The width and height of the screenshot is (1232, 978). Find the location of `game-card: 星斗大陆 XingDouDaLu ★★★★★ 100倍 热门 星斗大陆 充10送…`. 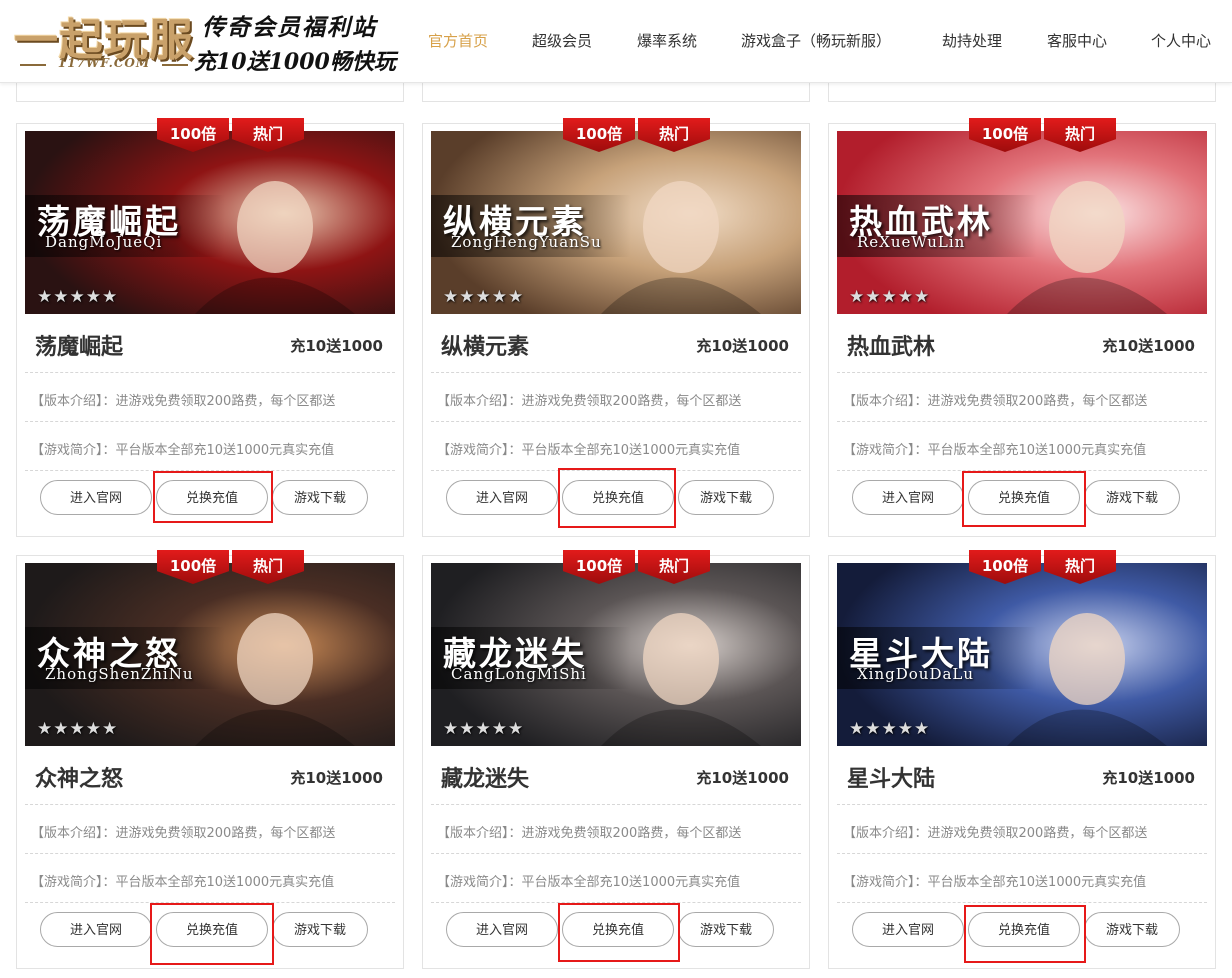

game-card: 星斗大陆 XingDouDaLu ★★★★★ 100倍 热门 星斗大陆 充10送… is located at coordinates (1022, 759).